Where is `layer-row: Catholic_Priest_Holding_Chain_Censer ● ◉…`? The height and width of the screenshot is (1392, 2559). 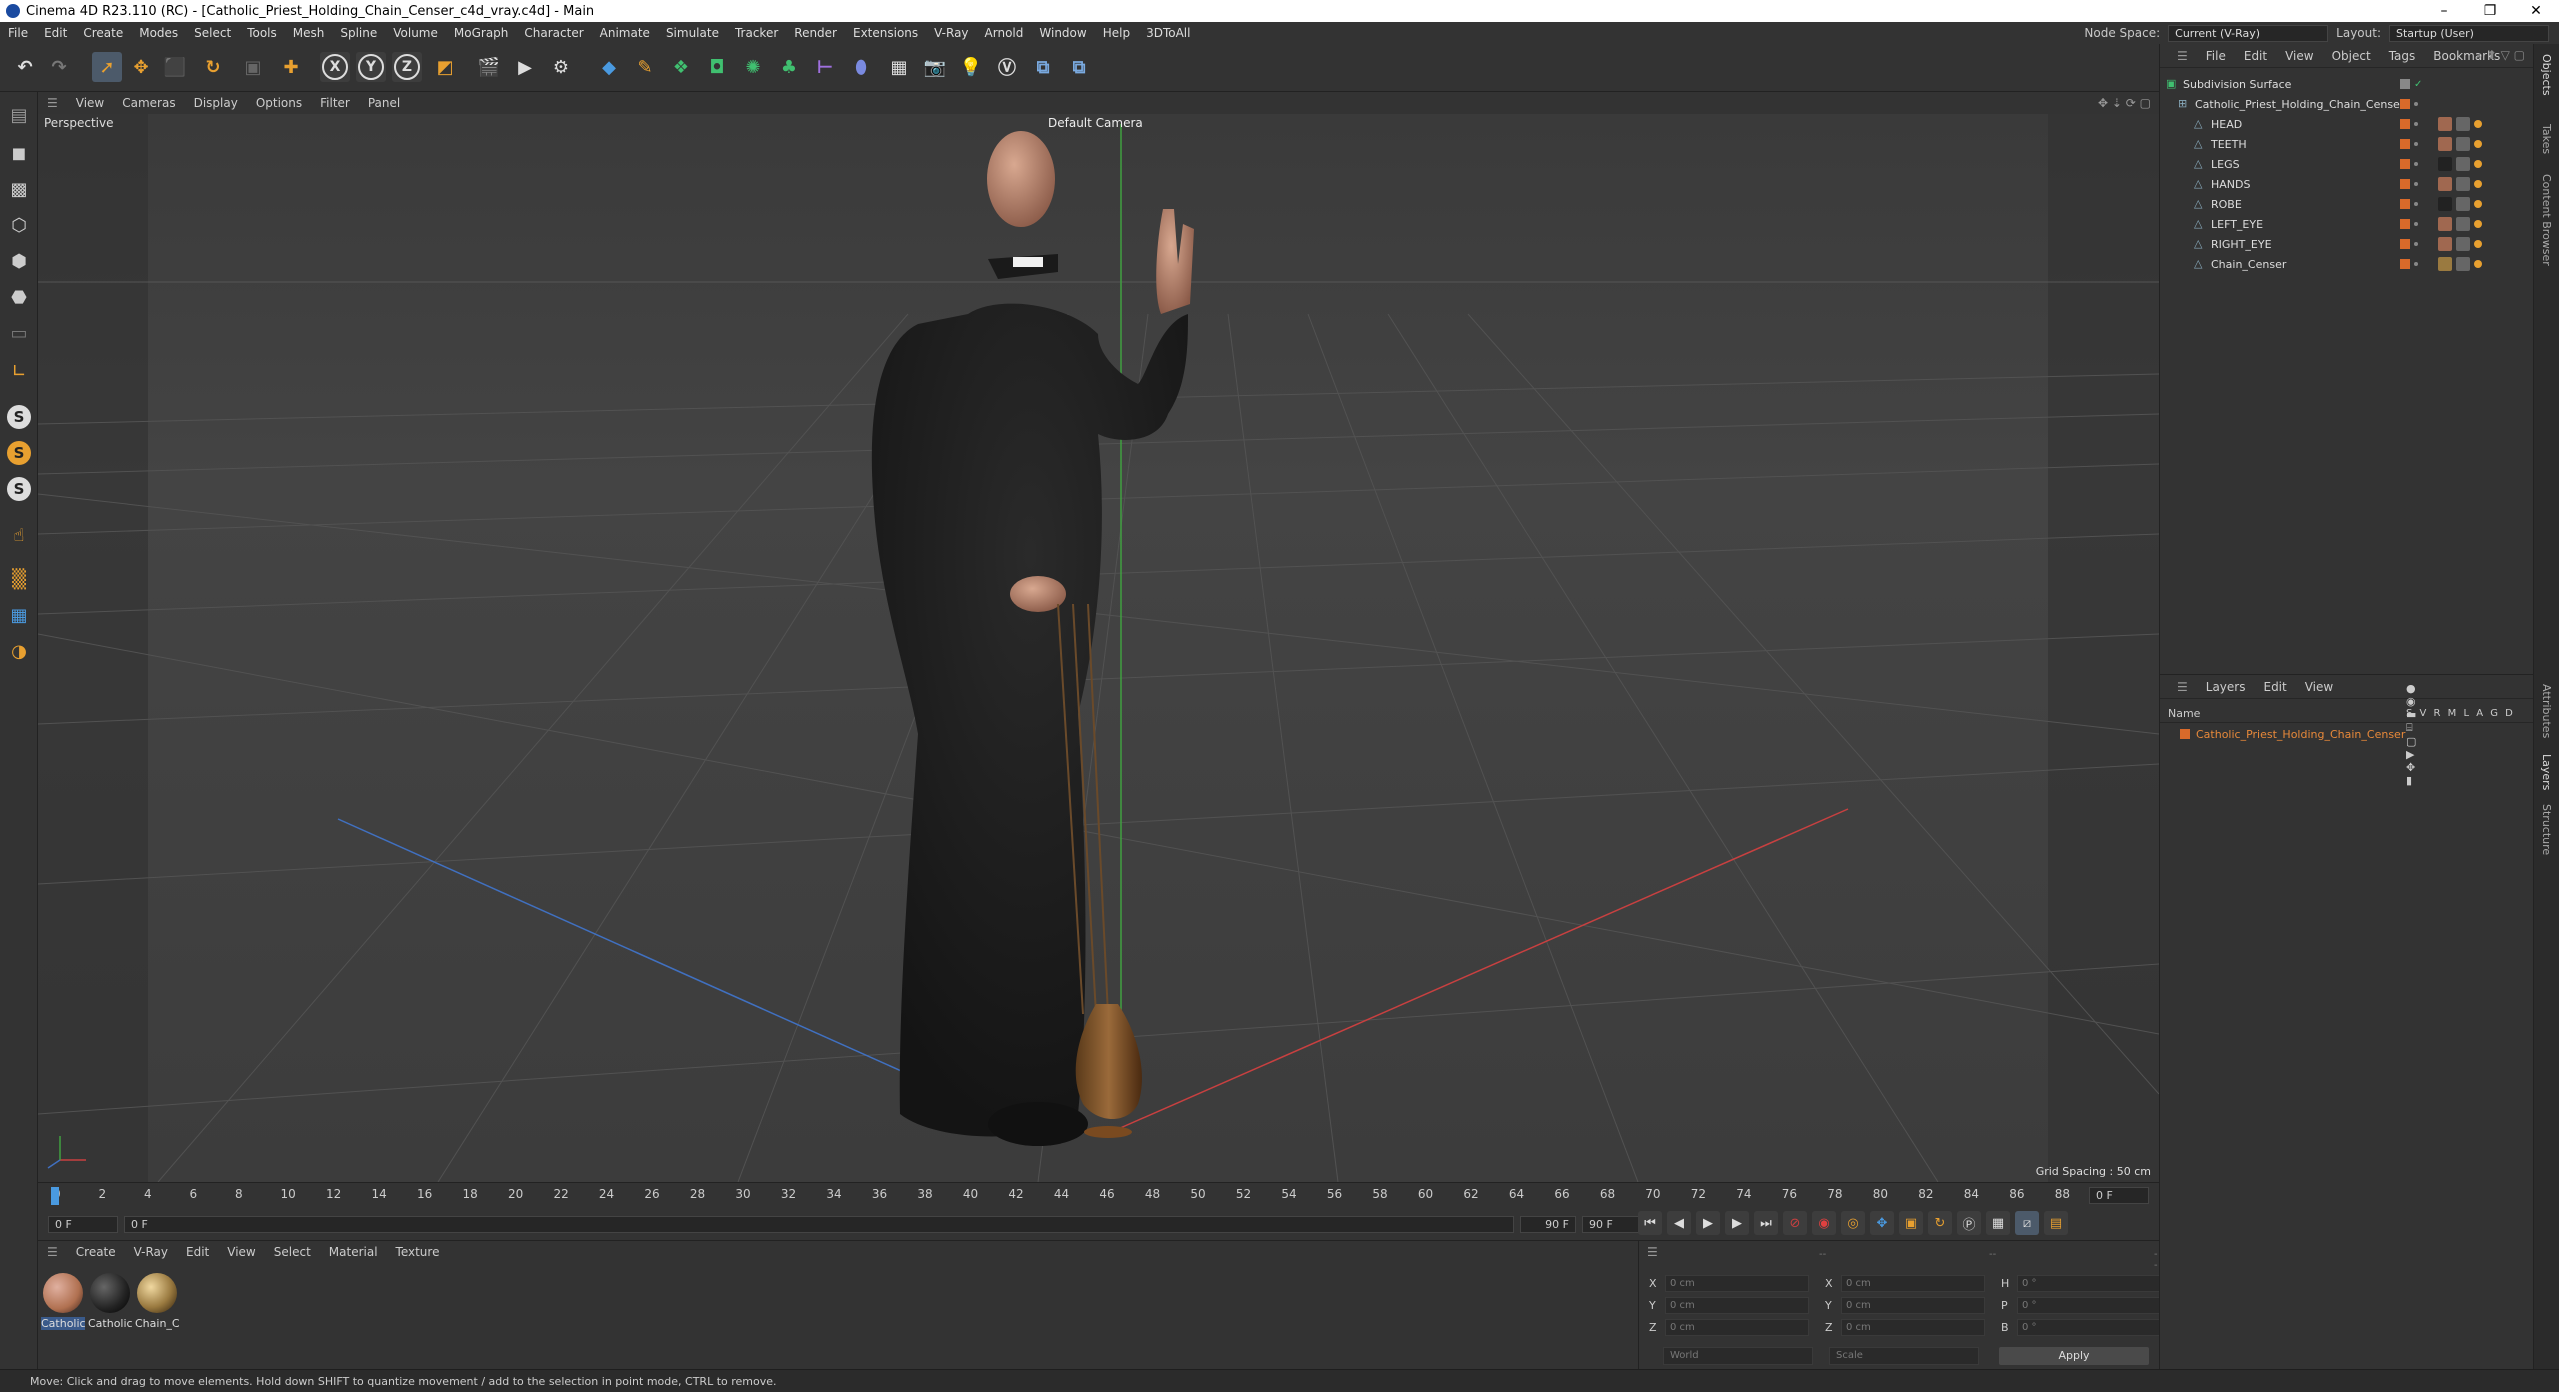 layer-row: Catholic_Priest_Holding_Chain_Censer ● ◉… is located at coordinates (2288, 734).